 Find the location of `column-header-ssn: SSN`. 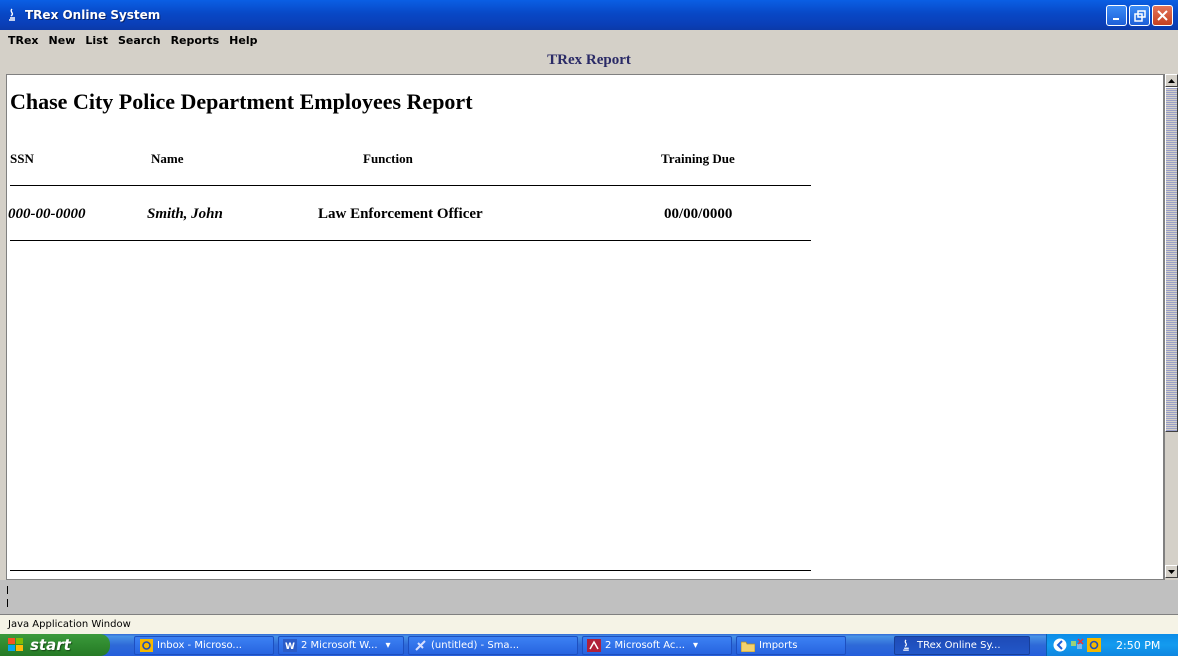

column-header-ssn: SSN is located at coordinates (22, 158).